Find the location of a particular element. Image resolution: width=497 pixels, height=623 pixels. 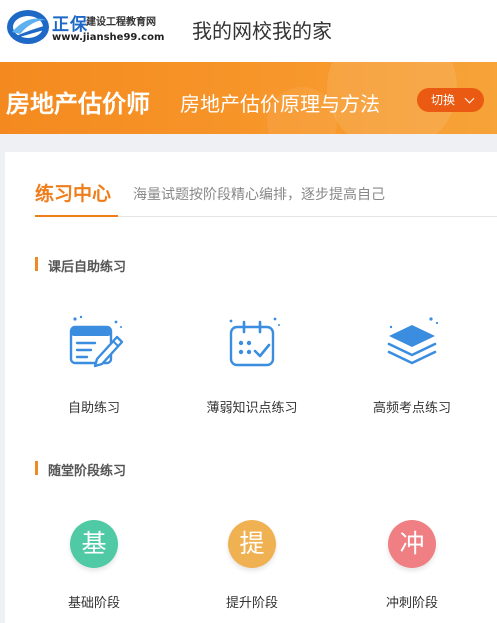

stage-sprint-item: 冲 冲刺阶段 is located at coordinates (412, 565).